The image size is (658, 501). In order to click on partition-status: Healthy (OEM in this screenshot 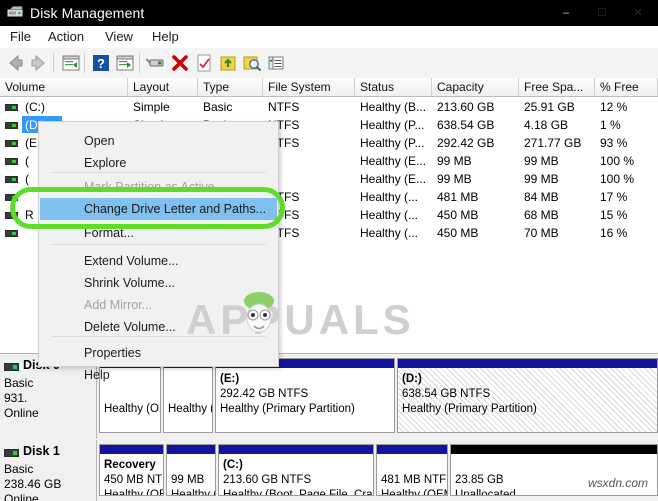, I will do `click(133, 492)`.